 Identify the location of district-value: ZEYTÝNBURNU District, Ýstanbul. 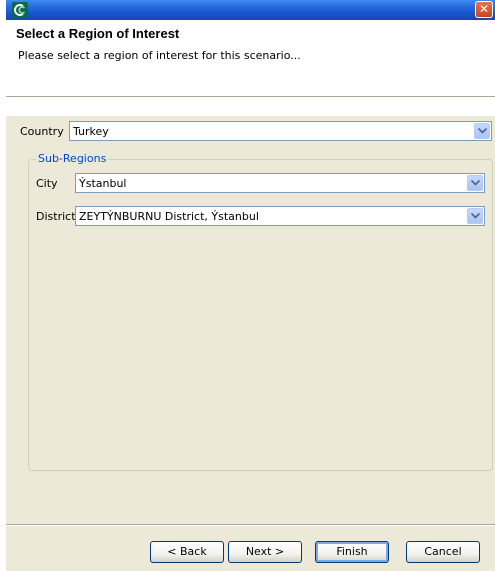
(169, 216).